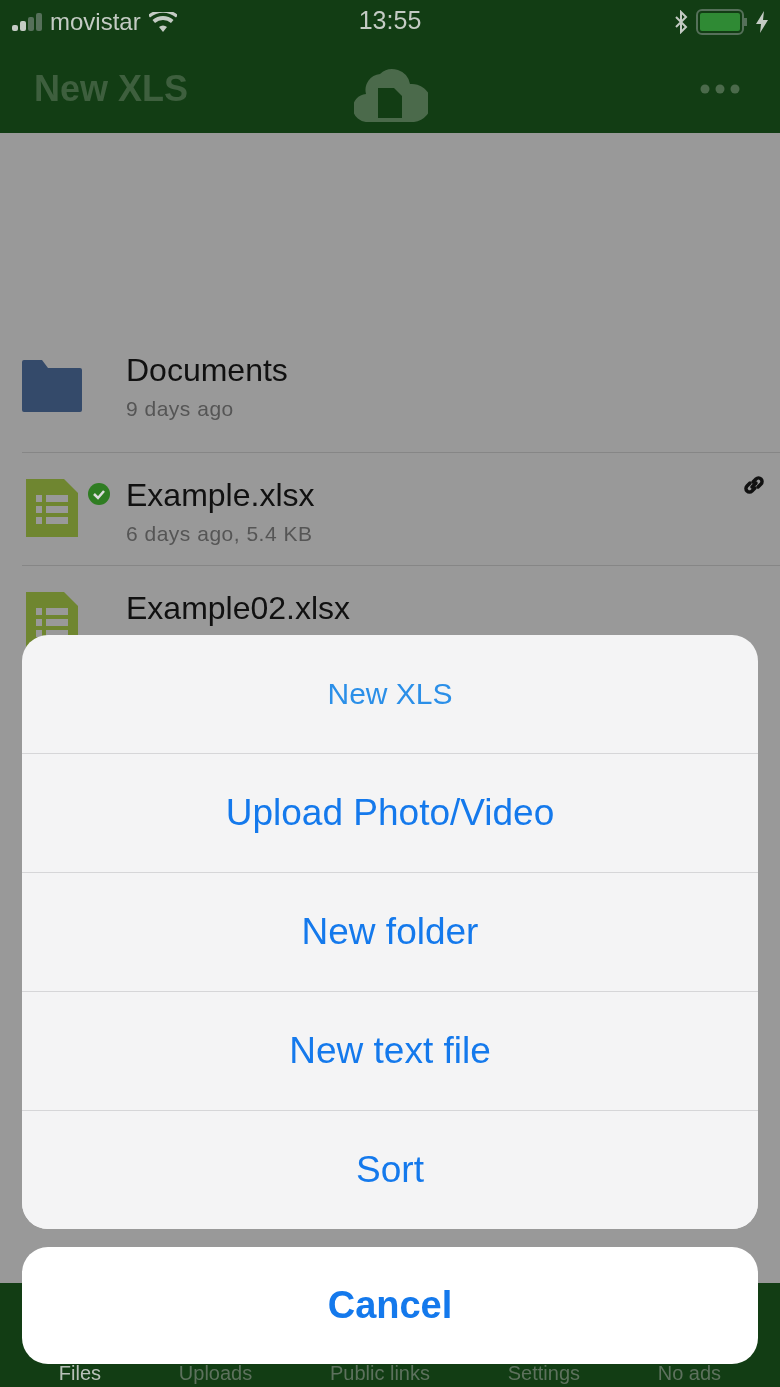  What do you see at coordinates (543, 1373) in the screenshot?
I see `tab-item: Settings` at bounding box center [543, 1373].